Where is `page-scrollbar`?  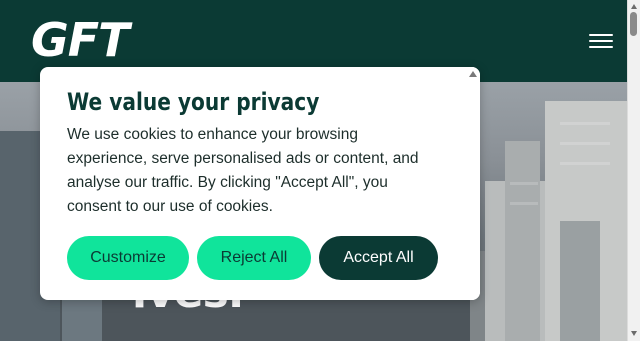 page-scrollbar is located at coordinates (633, 170).